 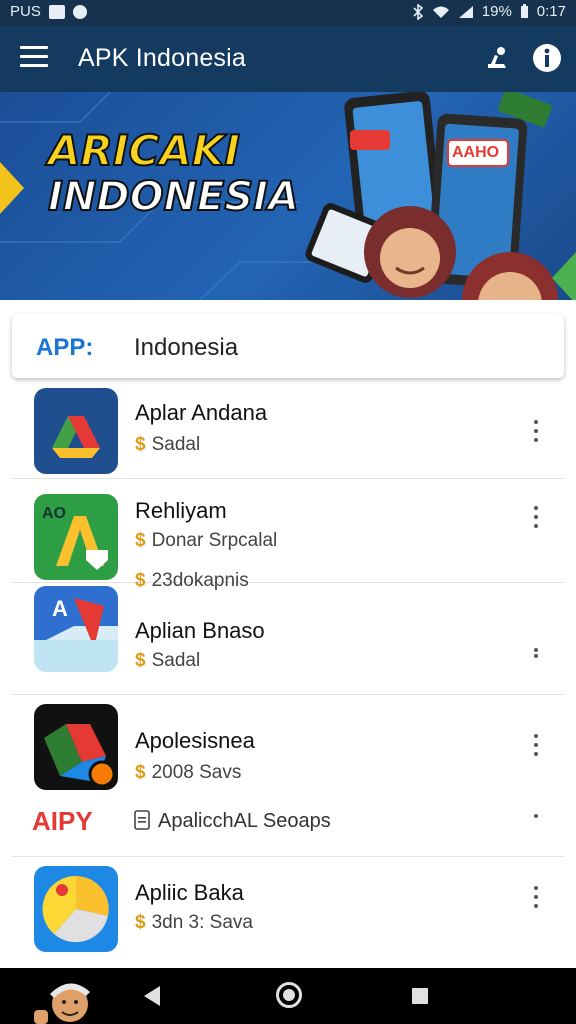 What do you see at coordinates (25, 11) in the screenshot?
I see `carrier-label: PUS` at bounding box center [25, 11].